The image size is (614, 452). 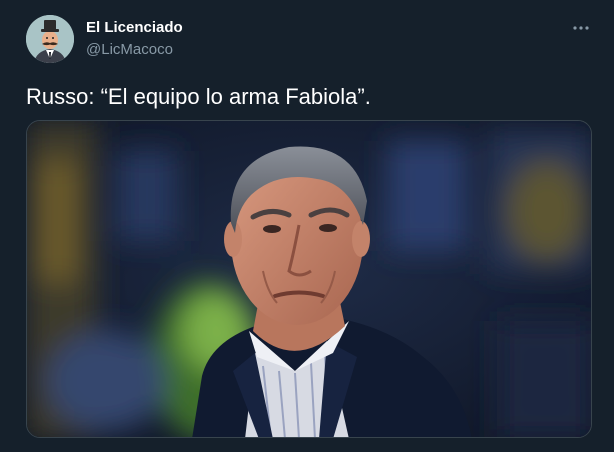 I want to click on more-horizontal-icon, so click(x=581, y=28).